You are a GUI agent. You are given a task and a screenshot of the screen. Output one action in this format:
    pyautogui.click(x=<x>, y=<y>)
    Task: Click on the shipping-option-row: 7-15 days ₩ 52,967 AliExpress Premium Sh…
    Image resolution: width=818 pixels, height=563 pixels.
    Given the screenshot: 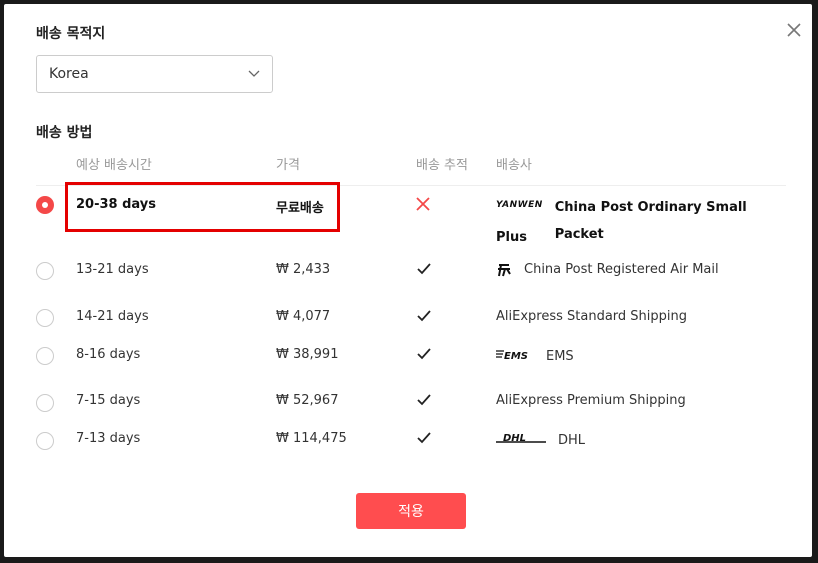 What is the action you would take?
    pyautogui.click(x=408, y=408)
    